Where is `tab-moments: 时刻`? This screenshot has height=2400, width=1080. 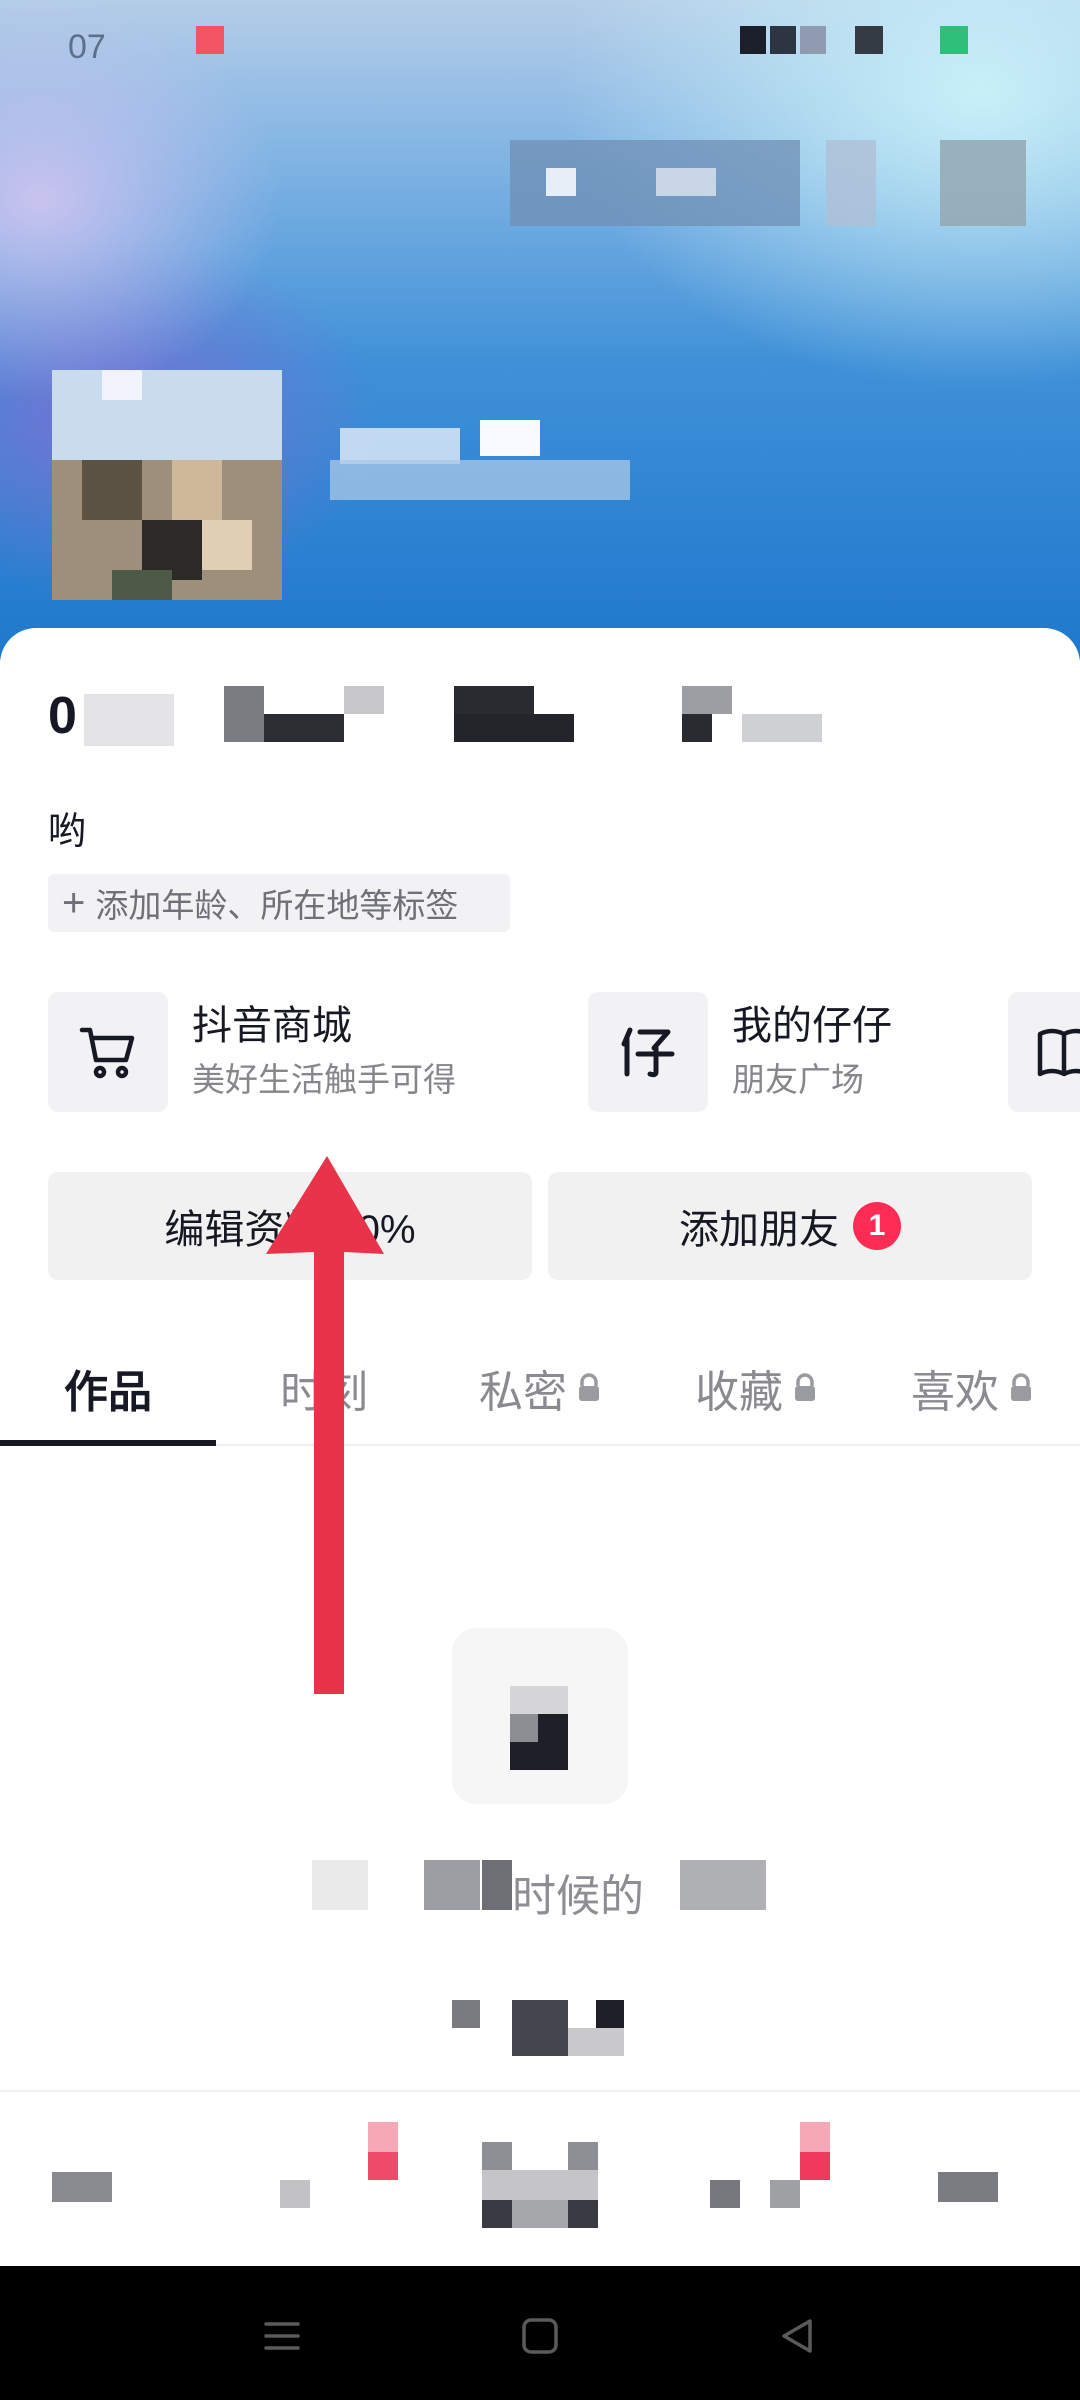
tab-moments: 时刻 is located at coordinates (324, 1388).